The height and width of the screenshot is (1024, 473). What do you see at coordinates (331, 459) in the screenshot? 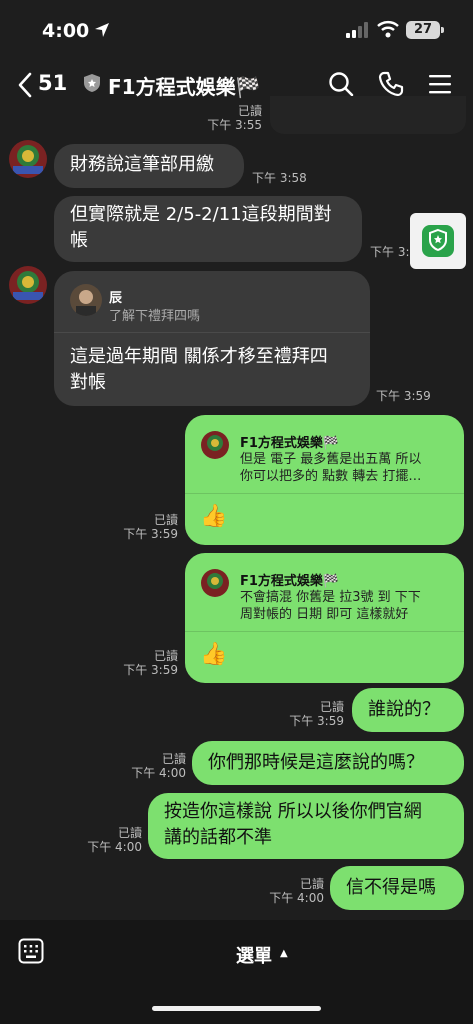
I see `quoted-text-line: 但是 電子 最多舊是出五萬 所以` at bounding box center [331, 459].